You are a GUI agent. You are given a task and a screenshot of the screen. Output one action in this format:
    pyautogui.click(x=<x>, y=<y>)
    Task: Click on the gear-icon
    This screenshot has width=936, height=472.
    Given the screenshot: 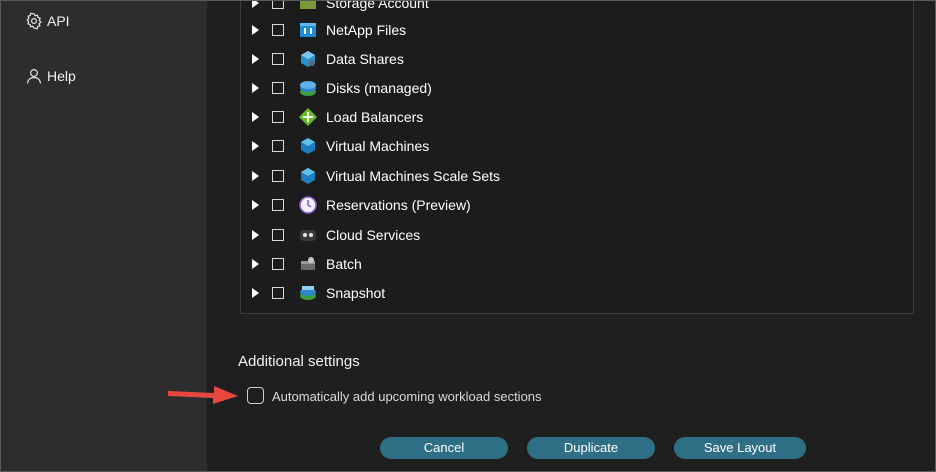 What is the action you would take?
    pyautogui.click(x=34, y=21)
    